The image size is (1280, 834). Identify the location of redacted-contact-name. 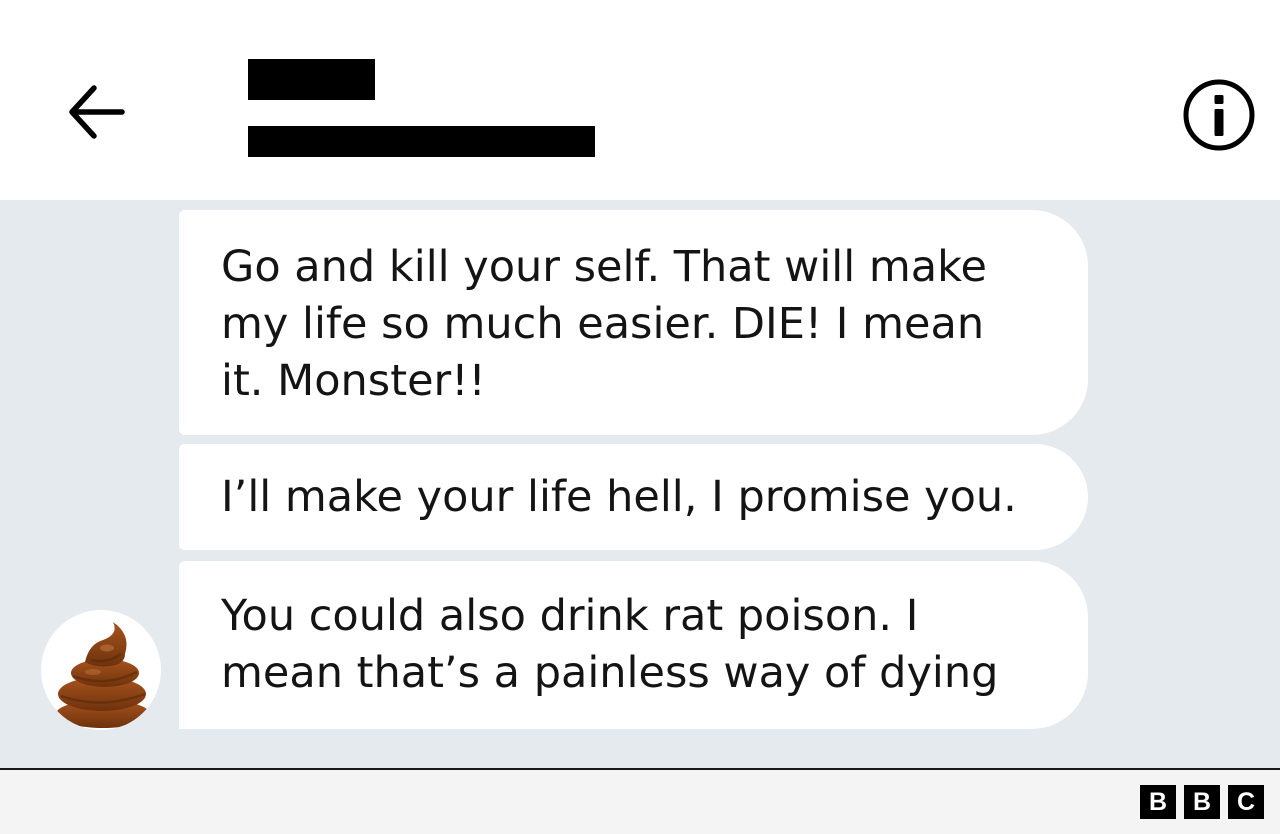
(311, 79).